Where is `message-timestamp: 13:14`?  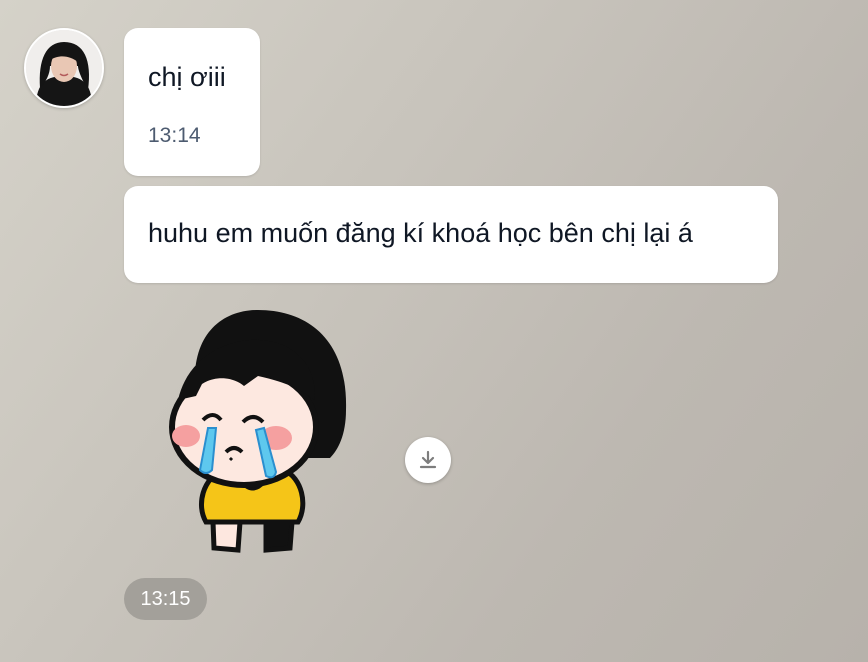 message-timestamp: 13:14 is located at coordinates (174, 135).